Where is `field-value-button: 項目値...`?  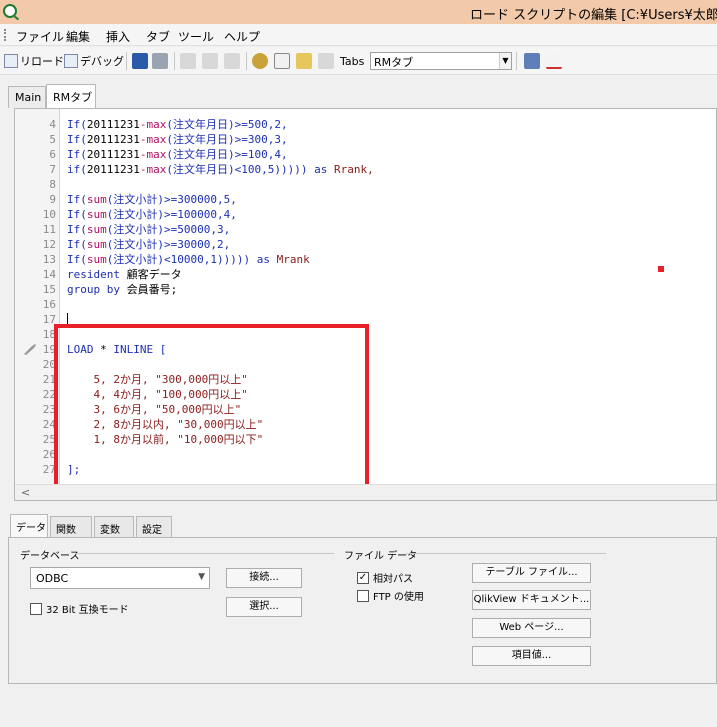 field-value-button: 項目値... is located at coordinates (531, 656).